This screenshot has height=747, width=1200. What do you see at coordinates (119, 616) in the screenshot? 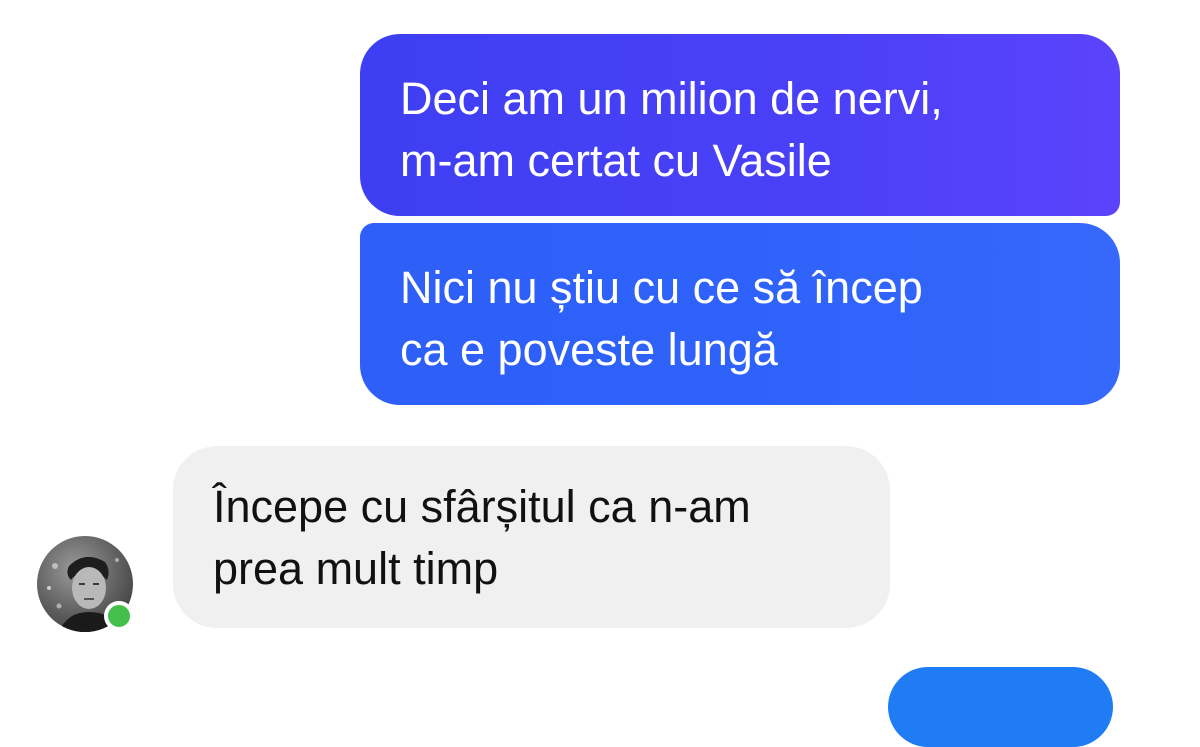
I see `online-status-dot` at bounding box center [119, 616].